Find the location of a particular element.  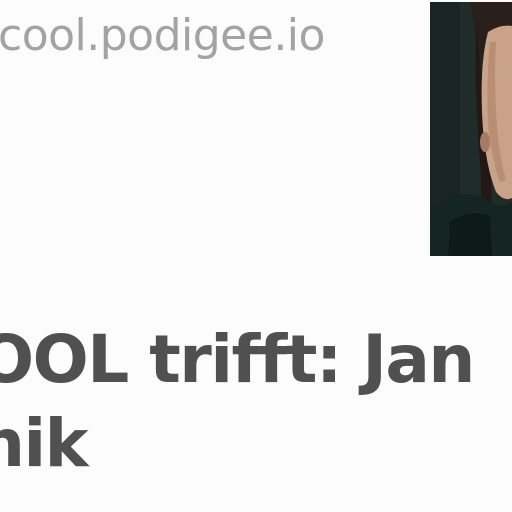

episode-title-line-1: OOL trifft: Jan is located at coordinates (237, 359).